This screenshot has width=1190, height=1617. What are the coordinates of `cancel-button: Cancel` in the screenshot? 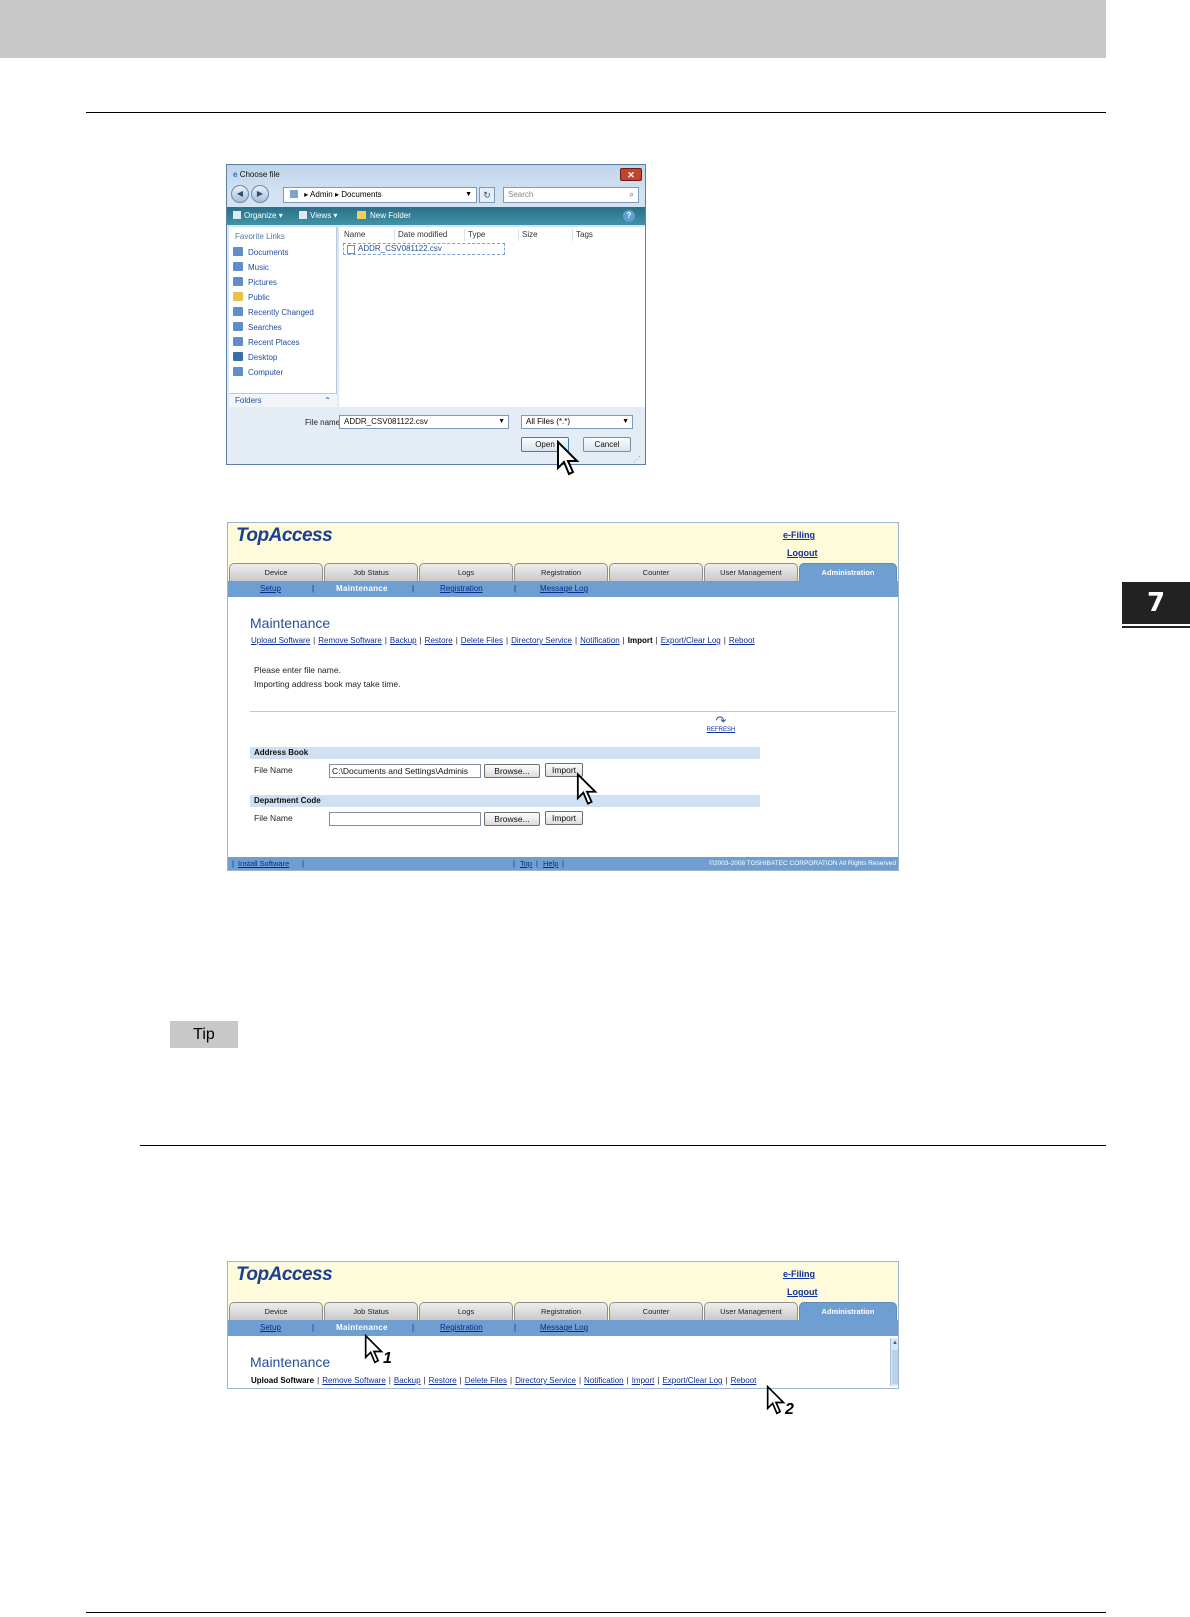 It's located at (607, 444).